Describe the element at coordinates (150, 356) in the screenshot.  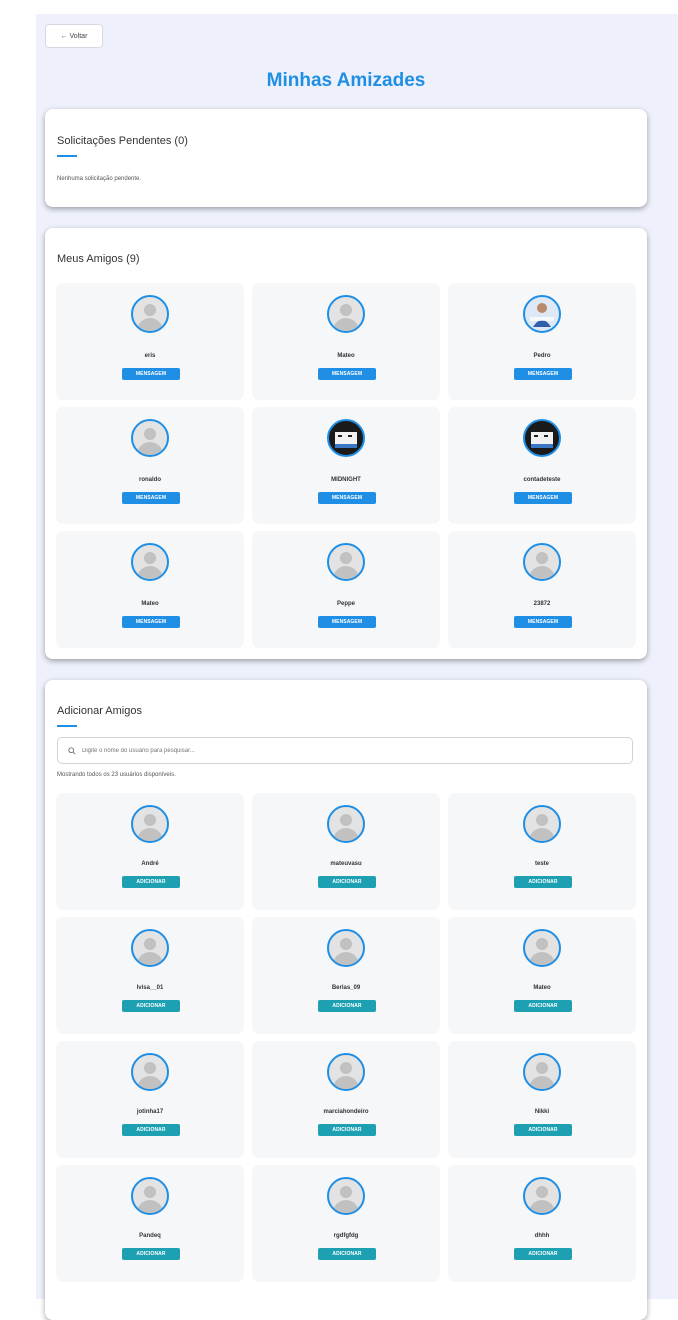
I see `user-name: eris` at that location.